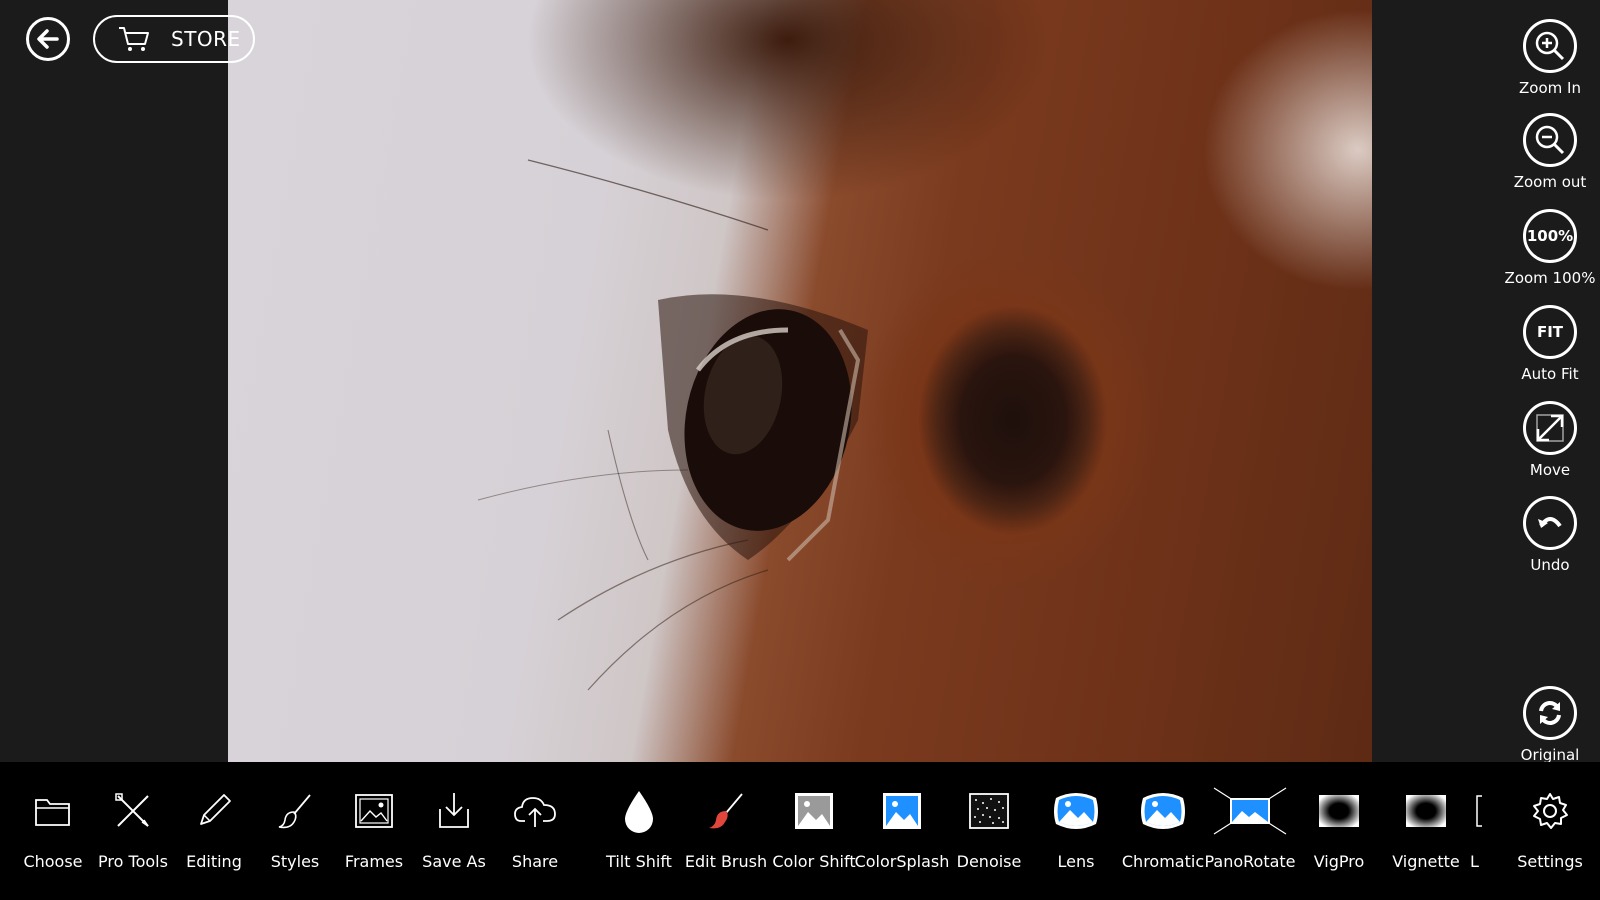 This screenshot has width=1600, height=900. What do you see at coordinates (206, 39) in the screenshot?
I see `store-label: STORE` at bounding box center [206, 39].